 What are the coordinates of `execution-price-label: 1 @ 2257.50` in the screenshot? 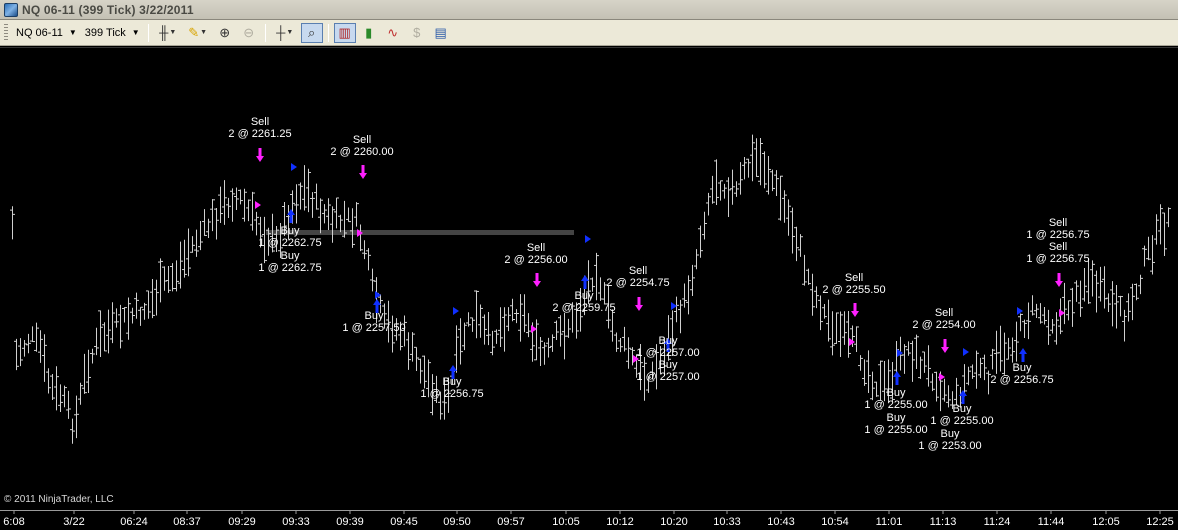 It's located at (373, 328).